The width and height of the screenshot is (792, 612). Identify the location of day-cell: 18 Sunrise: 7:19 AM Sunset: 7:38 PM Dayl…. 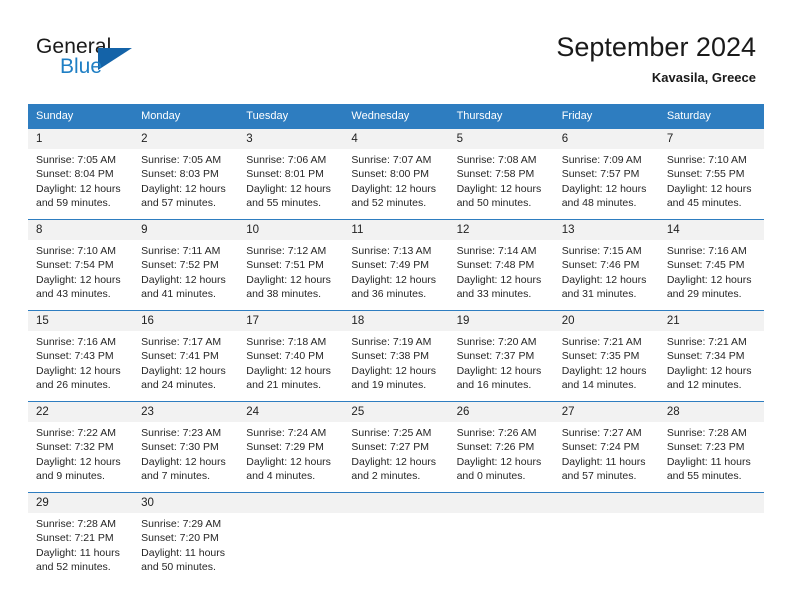
(396, 356).